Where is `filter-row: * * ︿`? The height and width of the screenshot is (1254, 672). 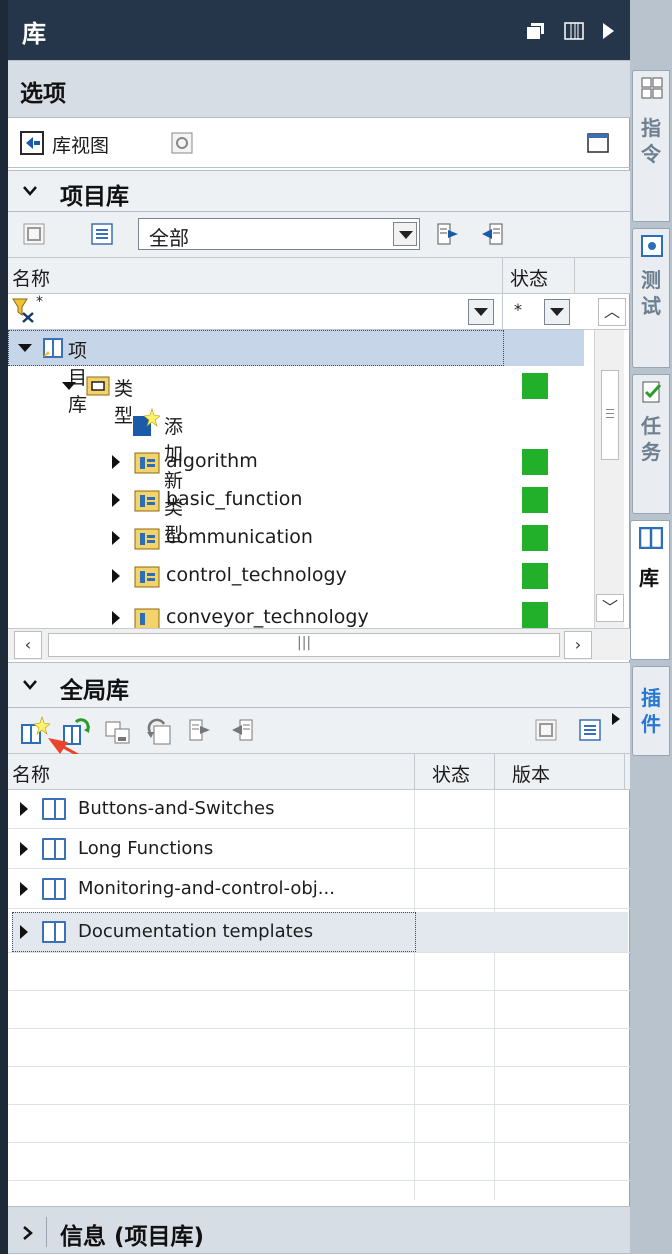 filter-row: * * ︿ is located at coordinates (319, 312).